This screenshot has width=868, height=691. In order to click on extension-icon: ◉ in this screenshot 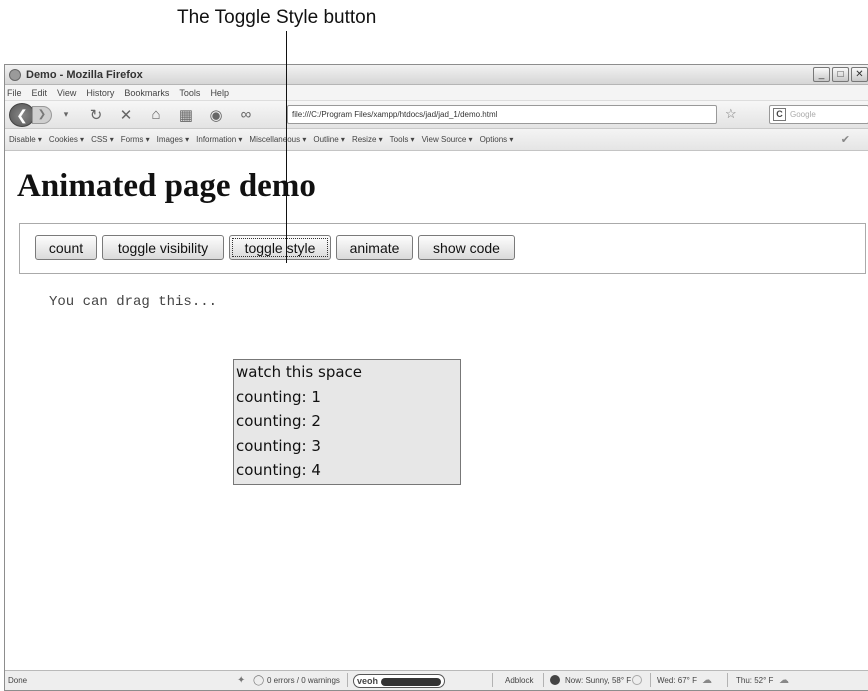, I will do `click(216, 115)`.